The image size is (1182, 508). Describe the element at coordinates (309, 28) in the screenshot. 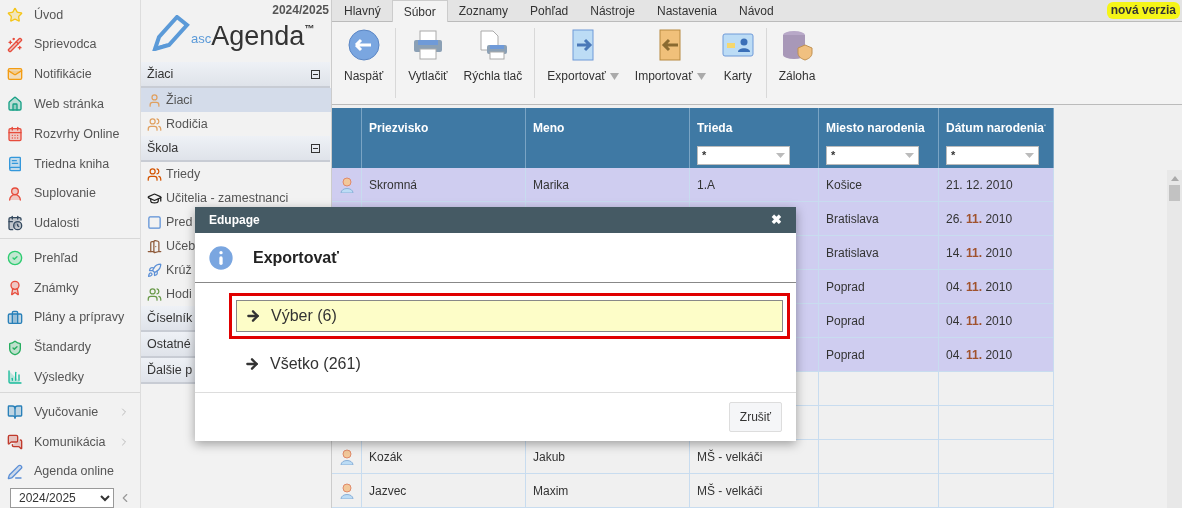

I see `trademark: ™` at that location.